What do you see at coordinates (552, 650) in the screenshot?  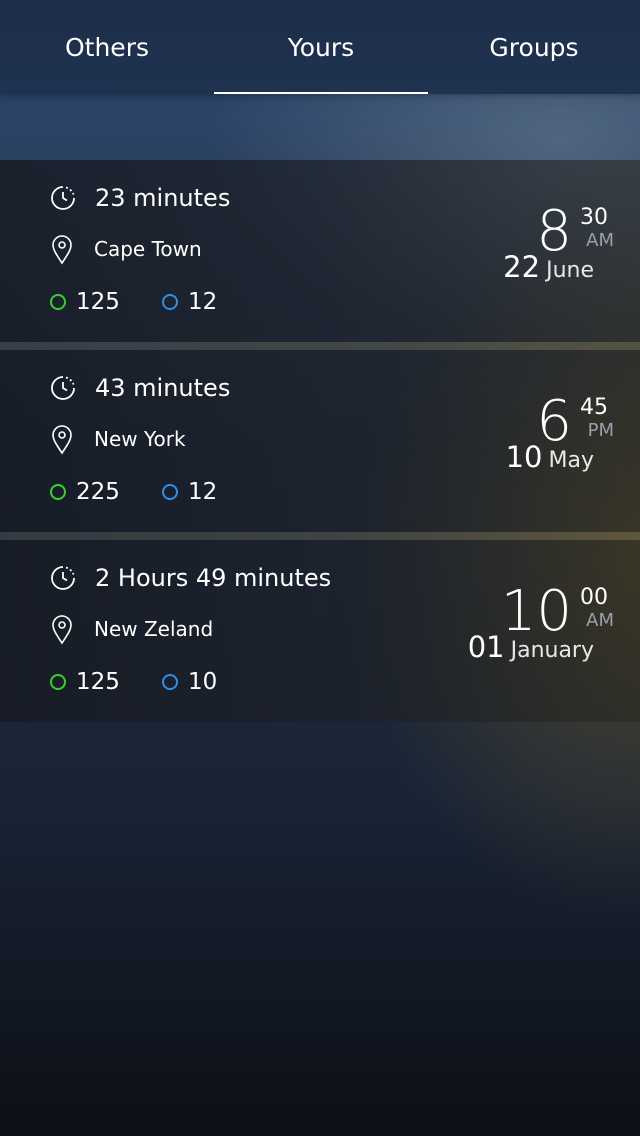 I see `event-month: January` at bounding box center [552, 650].